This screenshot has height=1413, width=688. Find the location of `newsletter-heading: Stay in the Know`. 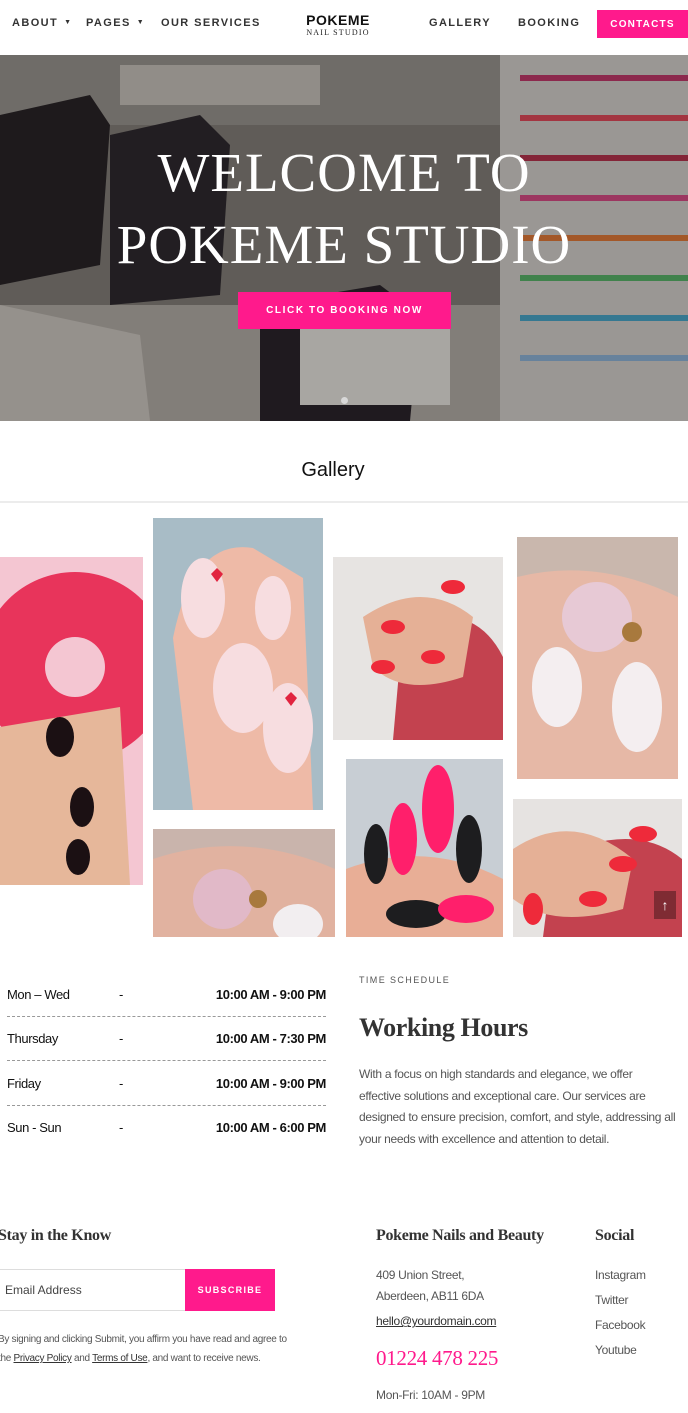

newsletter-heading: Stay in the Know is located at coordinates (55, 1235).